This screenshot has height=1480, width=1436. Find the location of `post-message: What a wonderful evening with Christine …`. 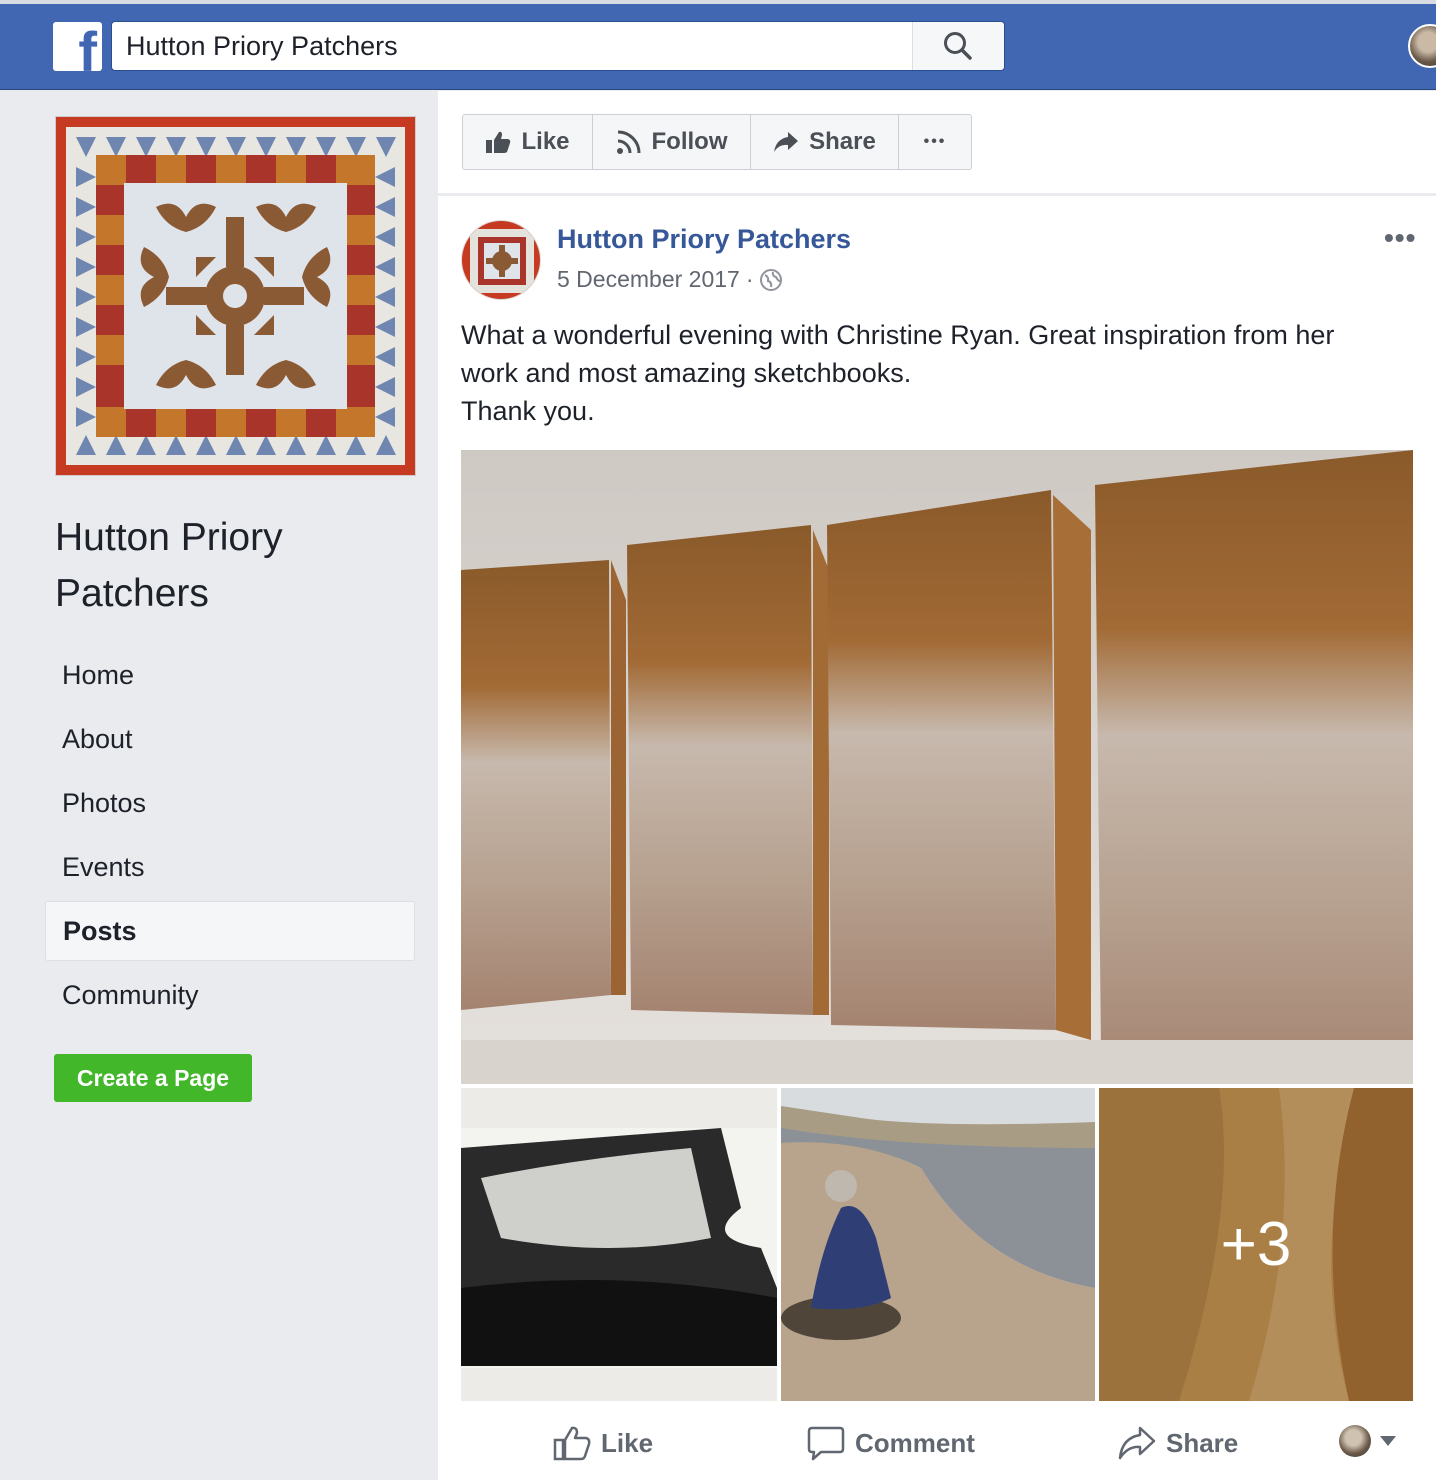

post-message: What a wonderful evening with Christine … is located at coordinates (936, 373).